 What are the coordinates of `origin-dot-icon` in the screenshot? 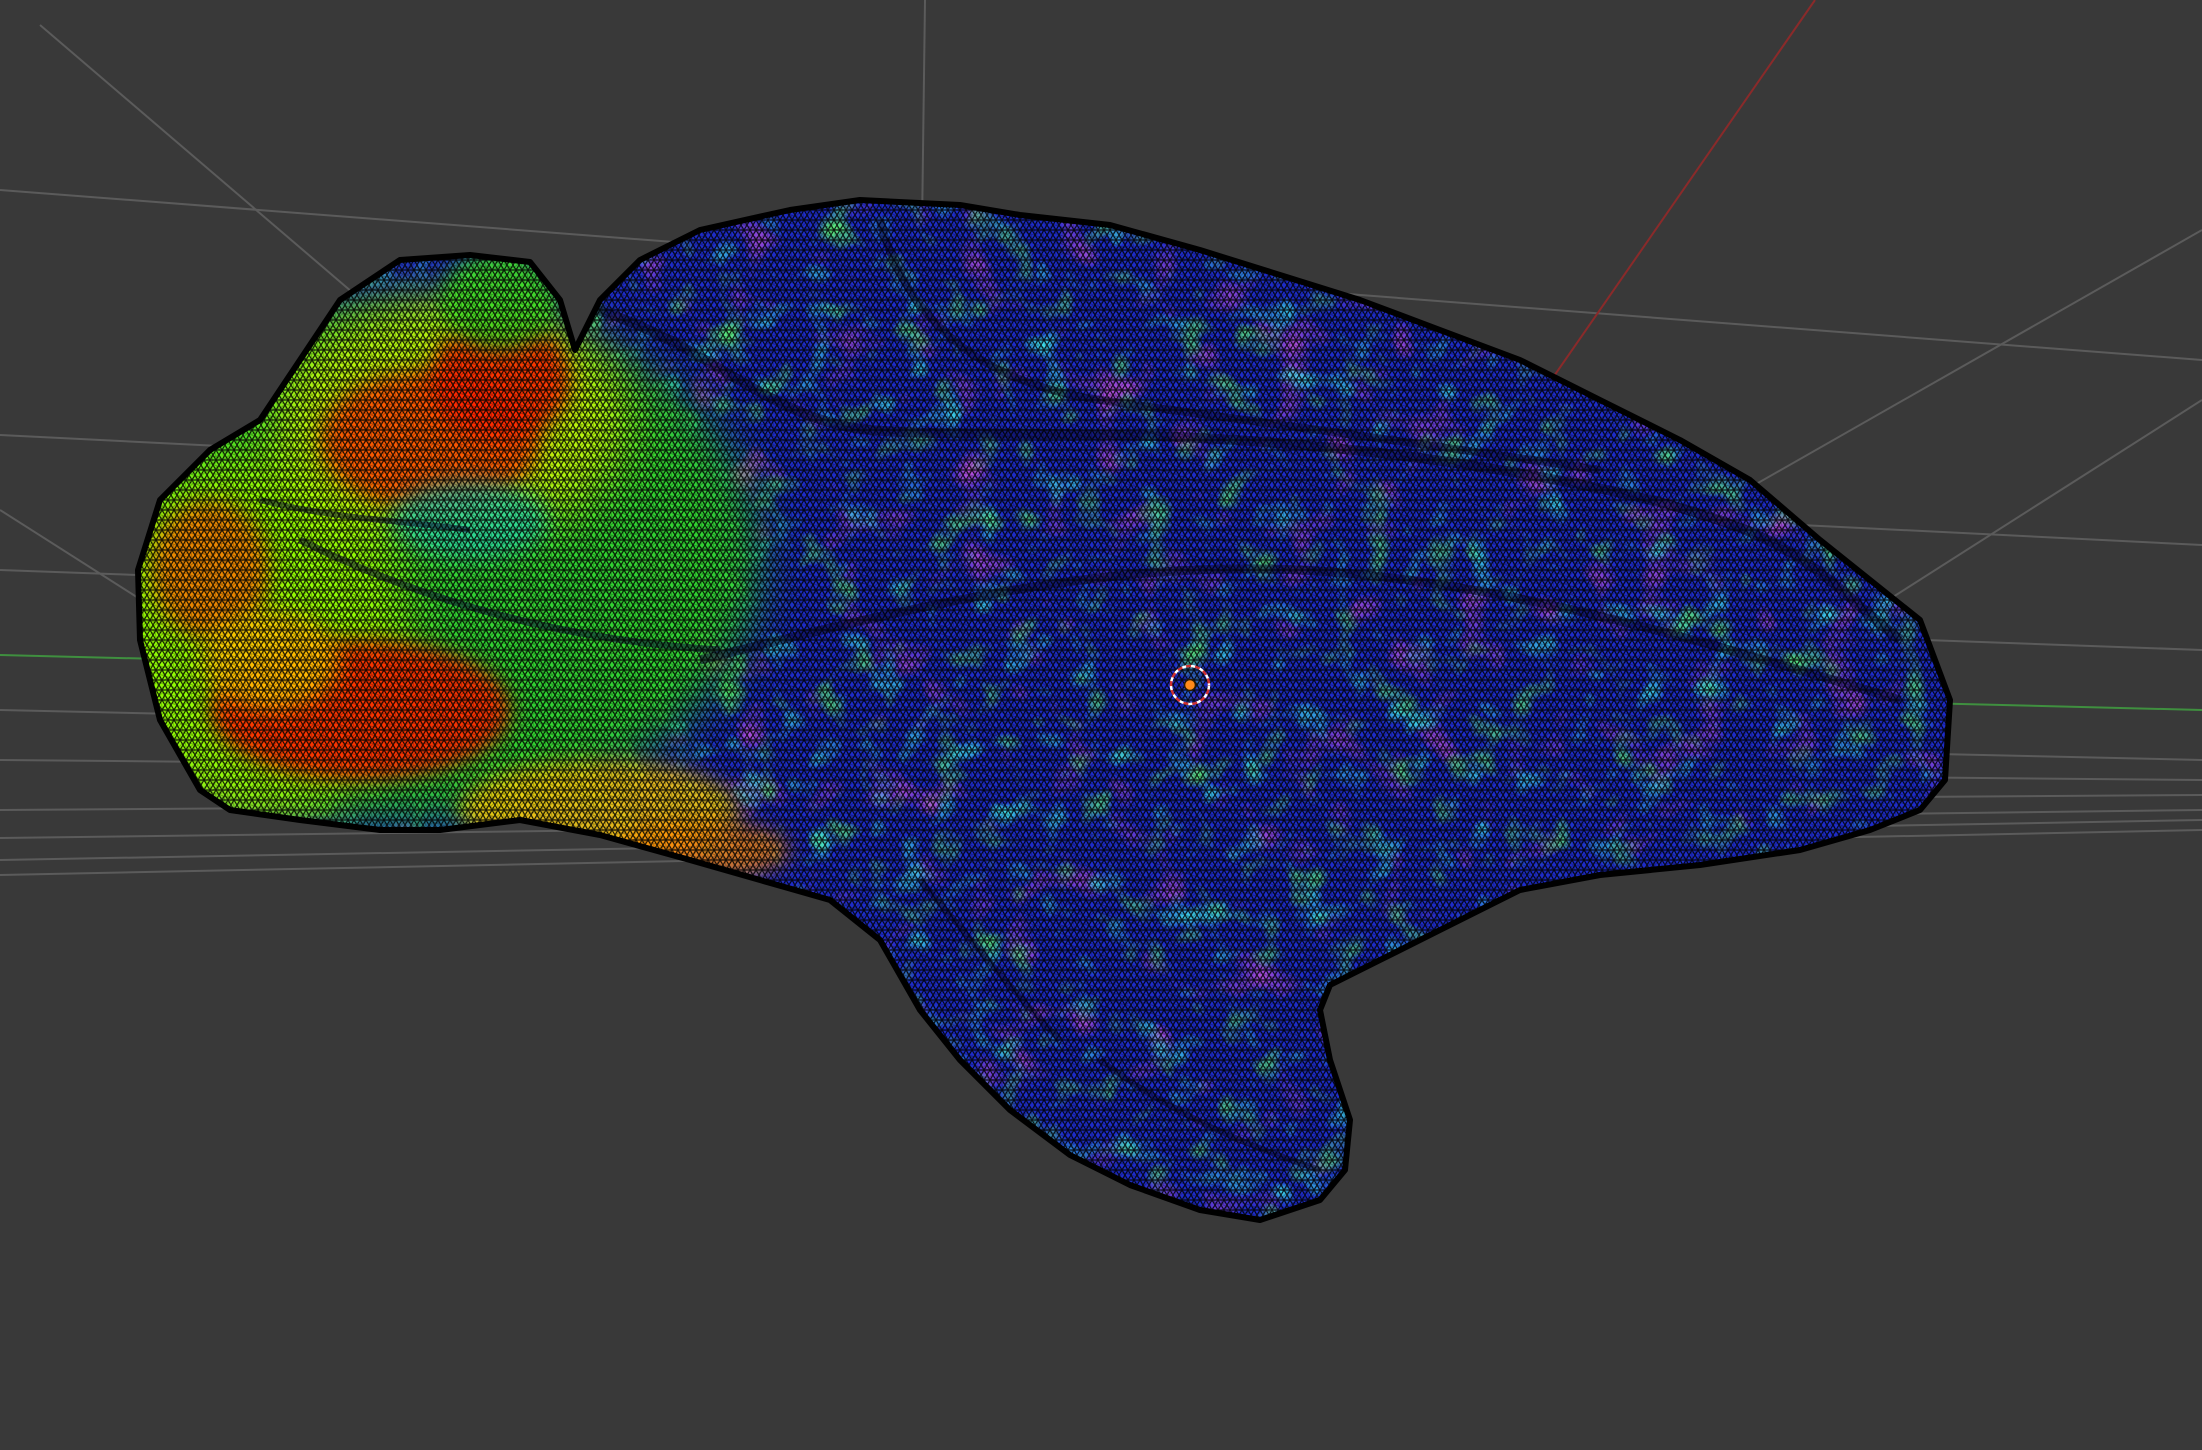 It's located at (1190, 685).